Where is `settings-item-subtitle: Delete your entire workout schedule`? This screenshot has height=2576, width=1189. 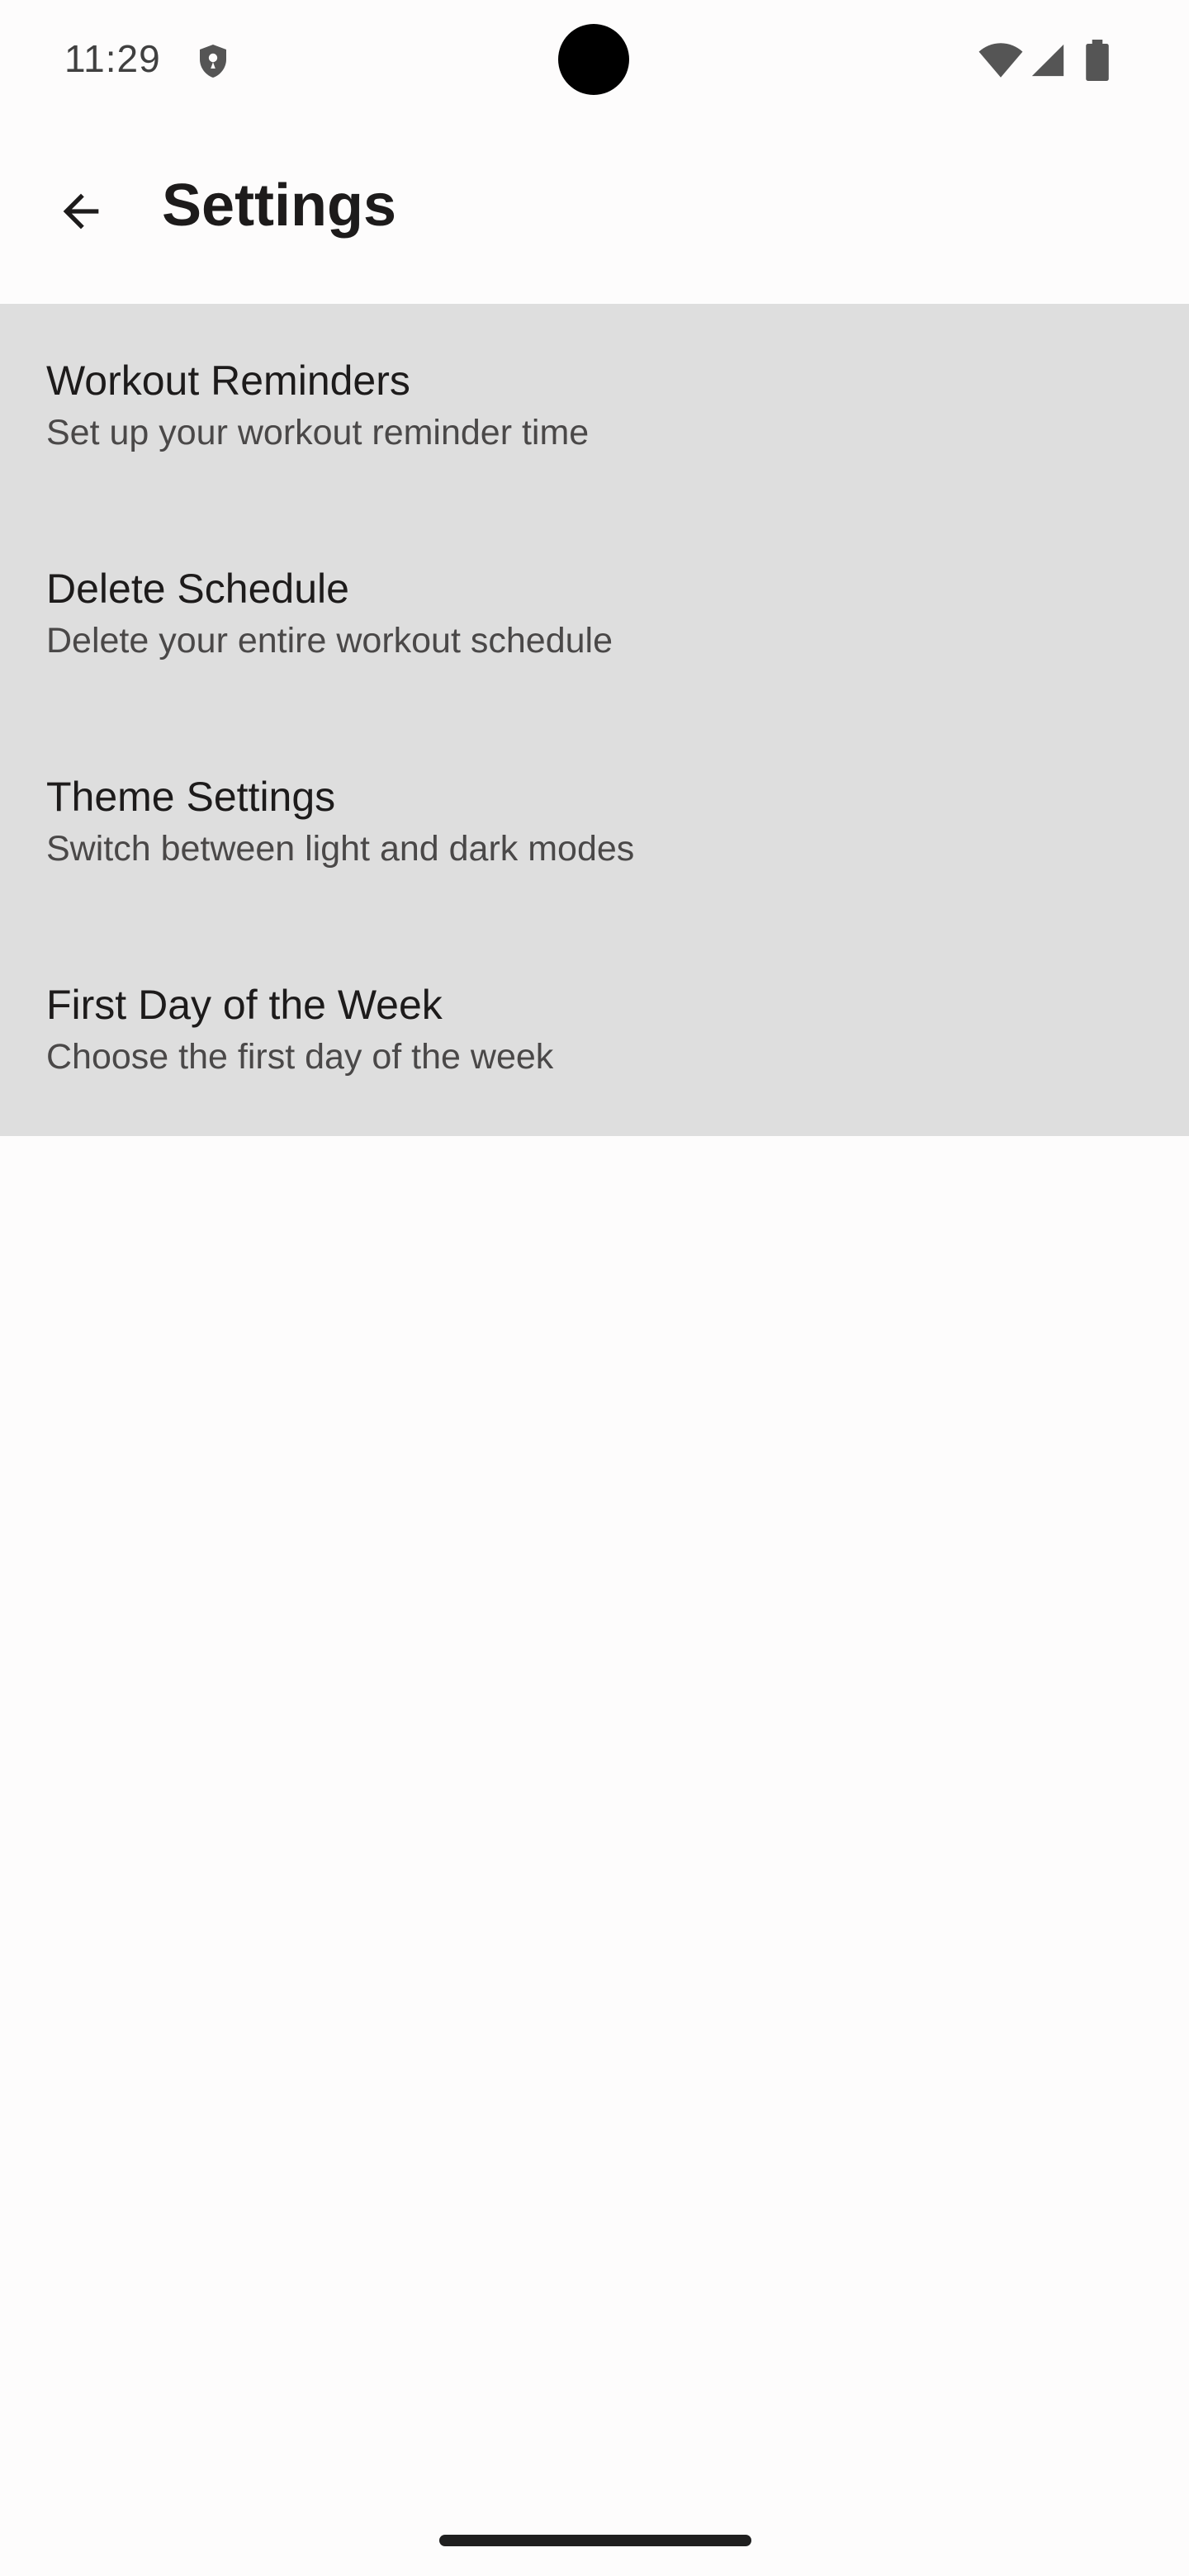 settings-item-subtitle: Delete your entire workout schedule is located at coordinates (329, 641).